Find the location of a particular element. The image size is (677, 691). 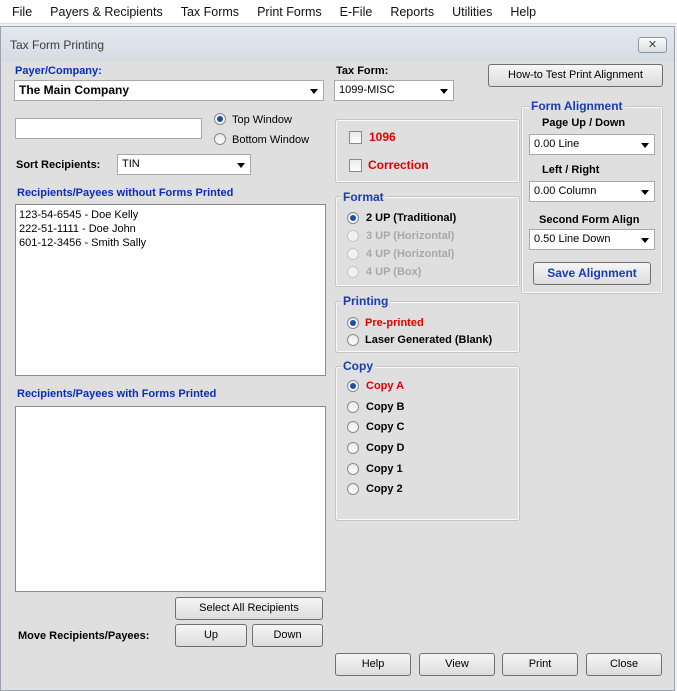

preprinted-label: Pre-printed is located at coordinates (394, 323).